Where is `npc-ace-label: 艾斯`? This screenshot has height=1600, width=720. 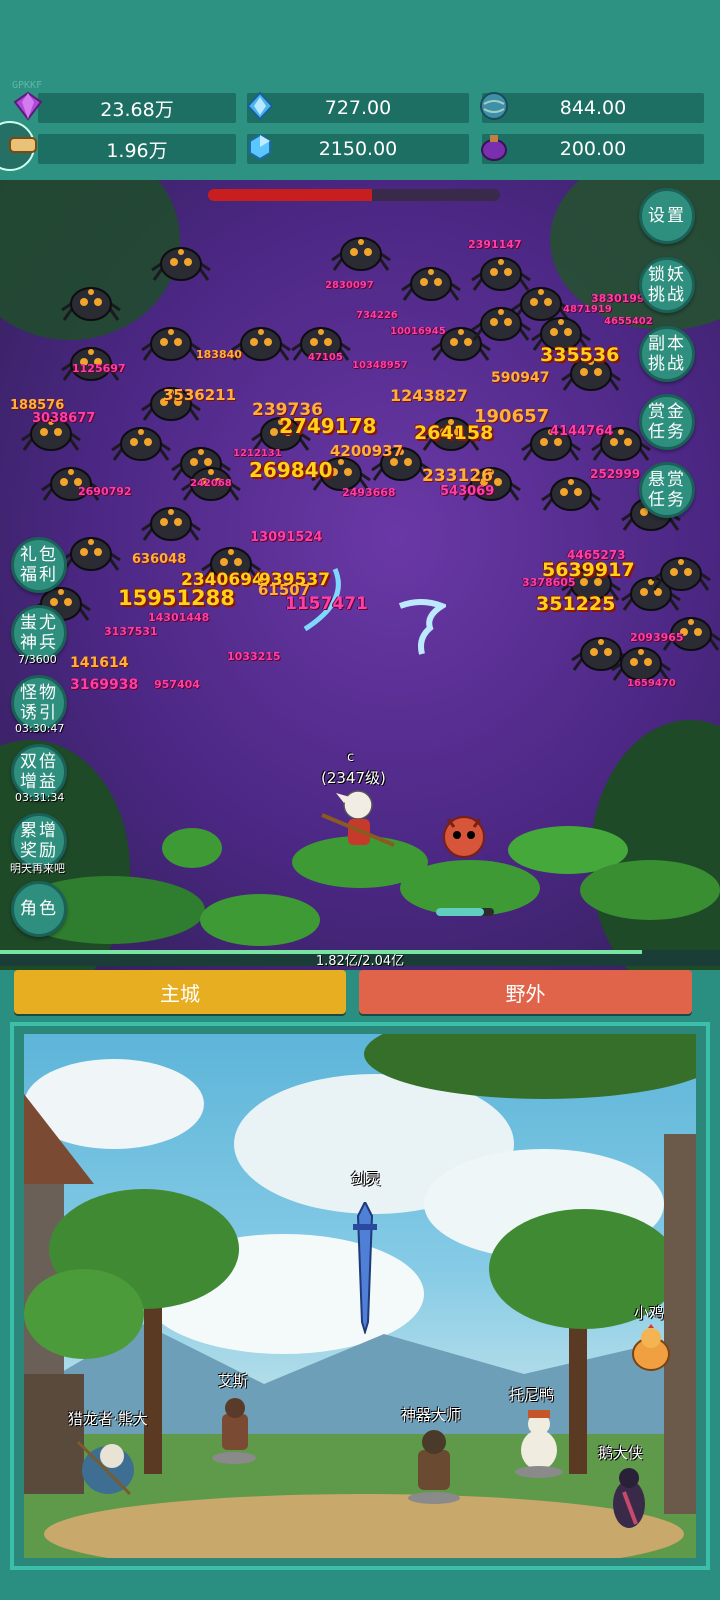 npc-ace-label: 艾斯 is located at coordinates (233, 1381).